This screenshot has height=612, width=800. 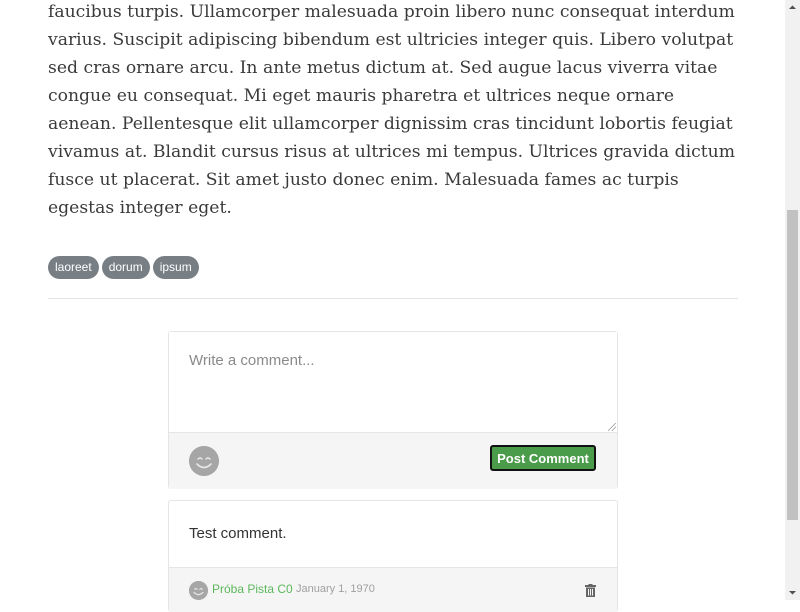 What do you see at coordinates (175, 267) in the screenshot?
I see `tag: ipsum` at bounding box center [175, 267].